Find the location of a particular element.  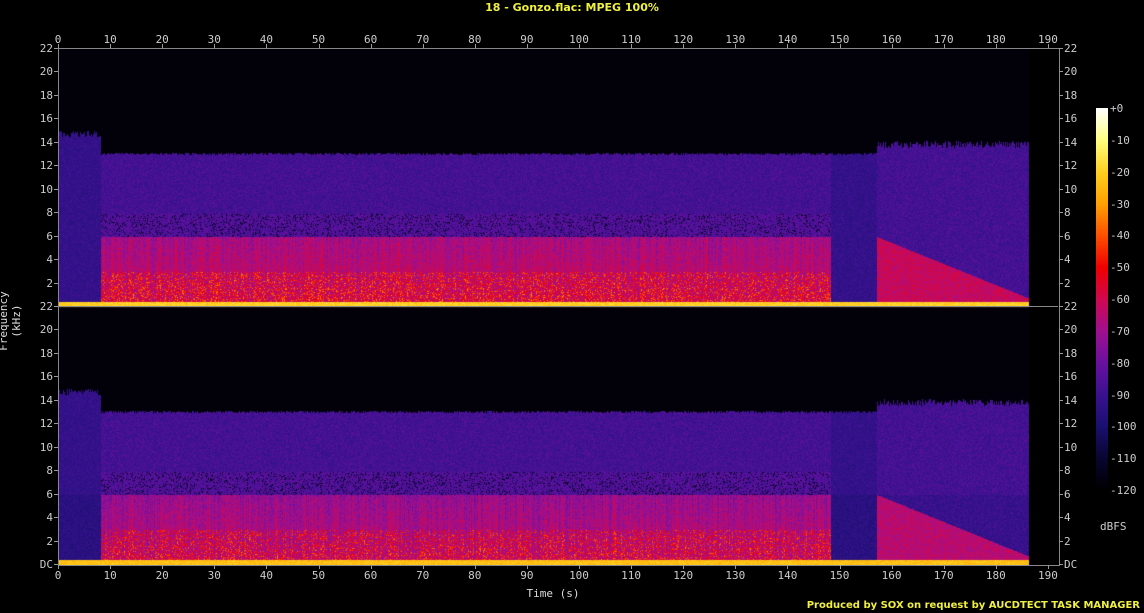

y-tick-label-left: 18 is located at coordinates (46, 353).